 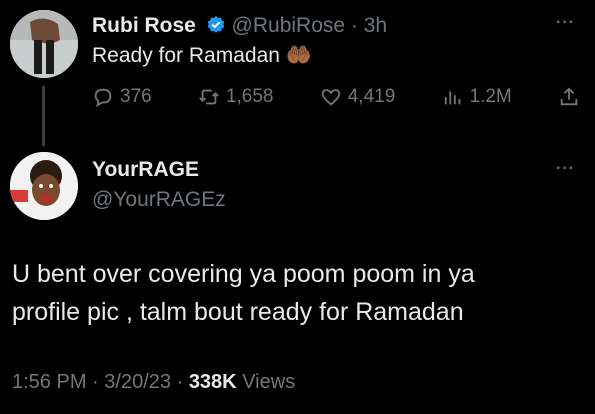 I want to click on tweet2-display-name: YourRAGE, so click(x=145, y=170).